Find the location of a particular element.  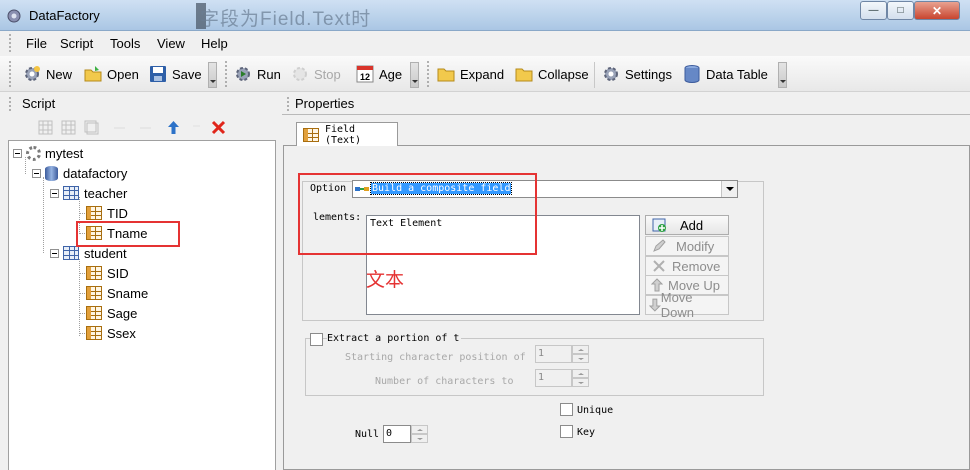

settings-button: Settings is located at coordinates (636, 74).